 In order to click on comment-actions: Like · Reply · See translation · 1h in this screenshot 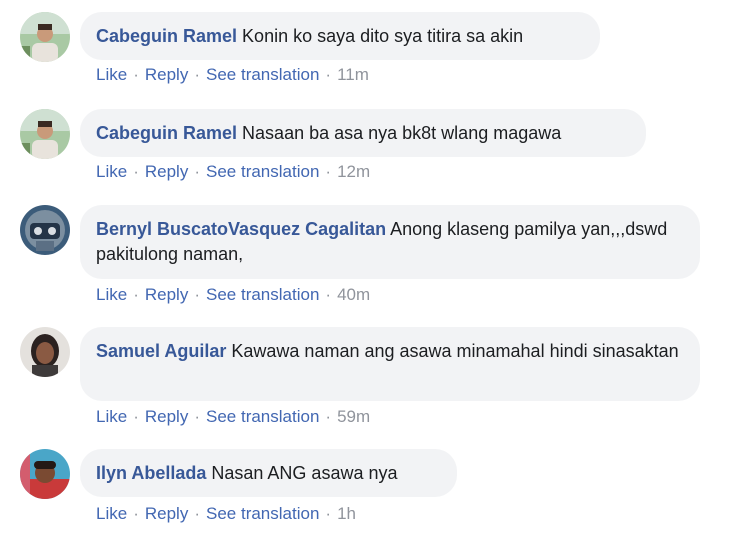, I will do `click(226, 513)`.